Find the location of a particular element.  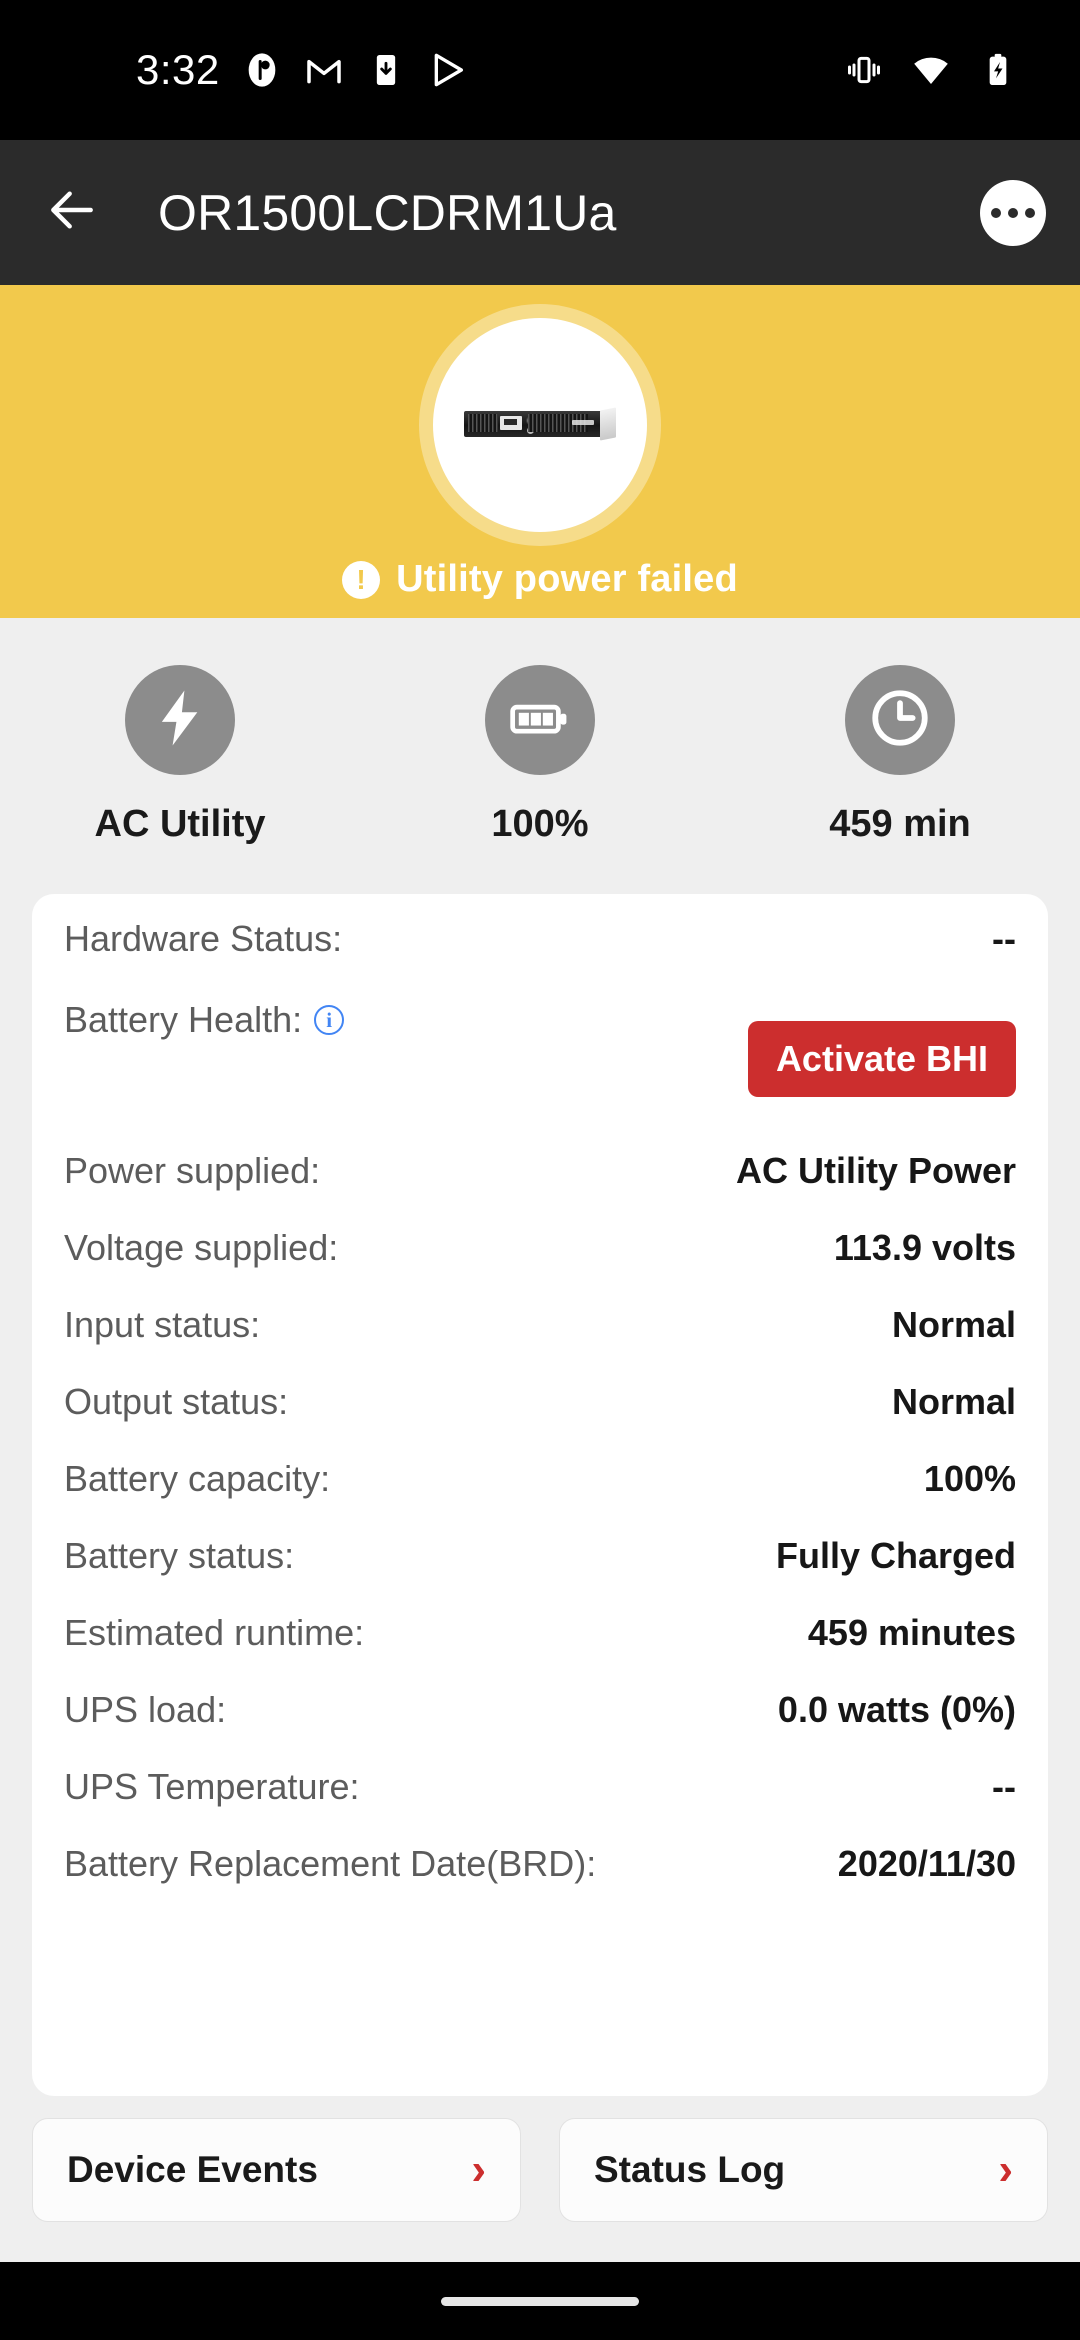

battery-health-label-group: Battery Health: i is located at coordinates (204, 1020).